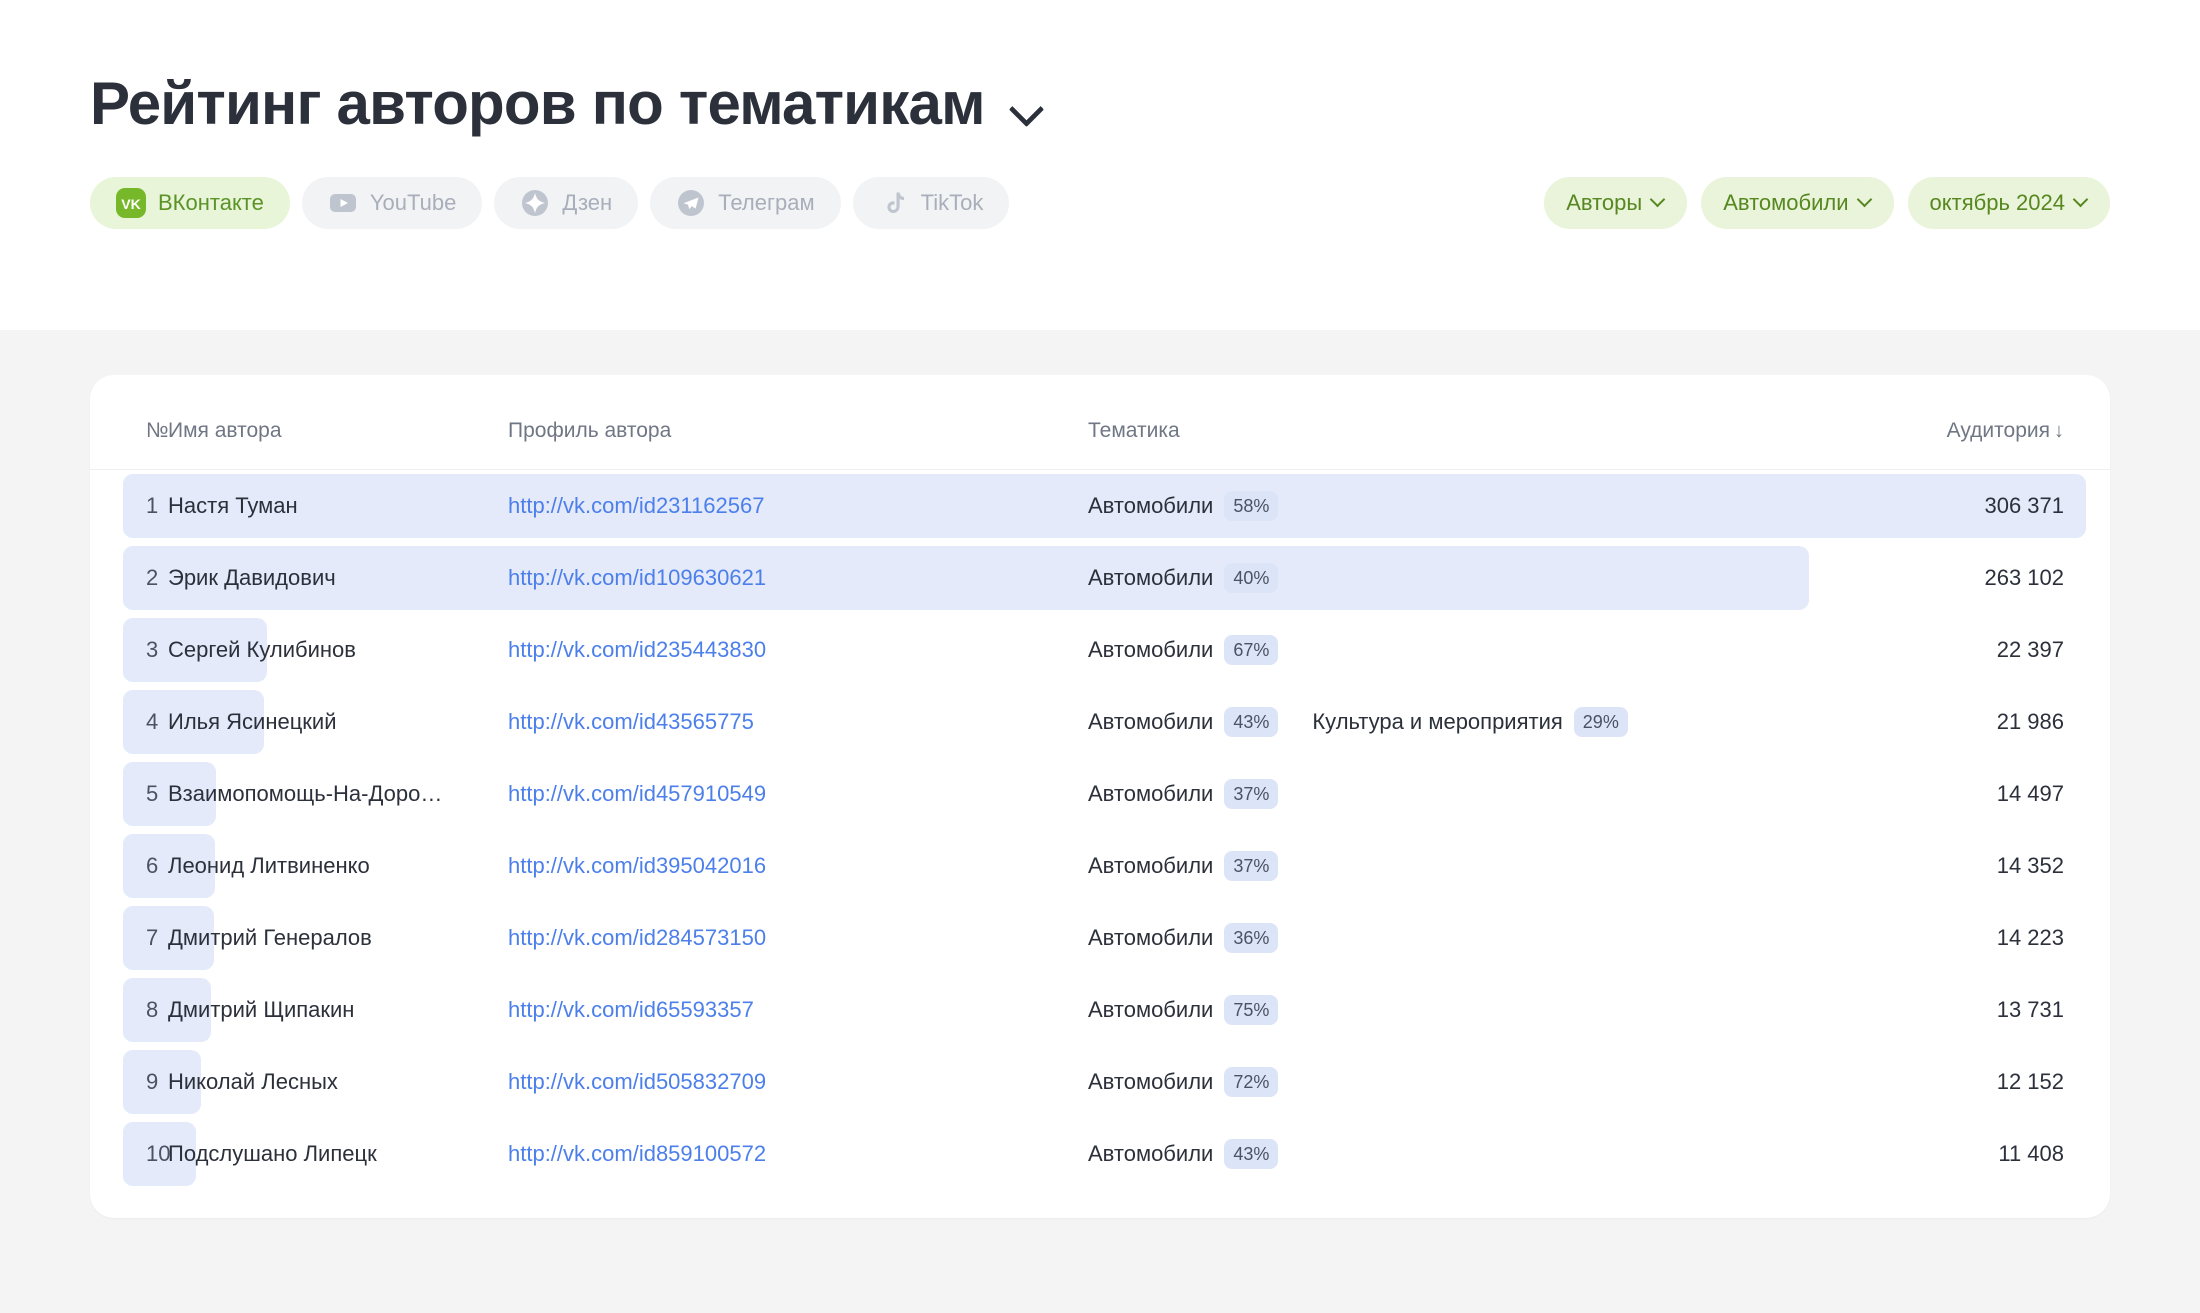 The height and width of the screenshot is (1313, 2200). I want to click on rank-cell: 10, so click(143, 1154).